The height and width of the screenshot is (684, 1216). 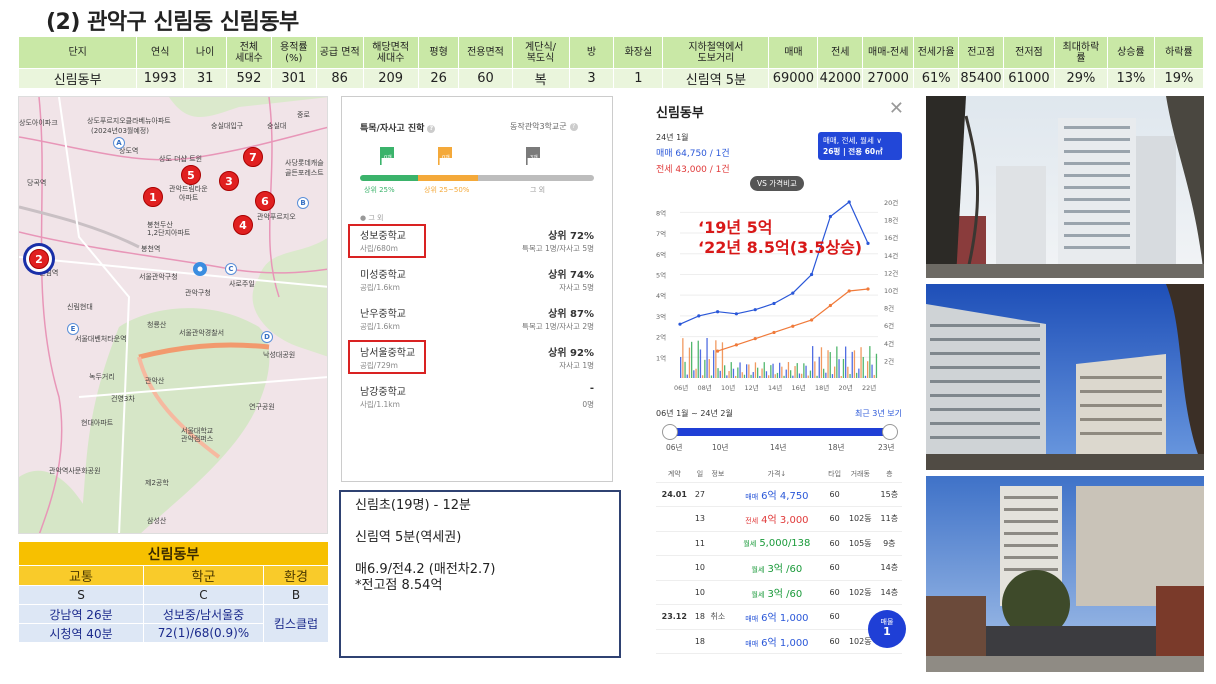 I want to click on transaction-row: 18 매매 6억 1,000 60 102동, so click(x=779, y=641).